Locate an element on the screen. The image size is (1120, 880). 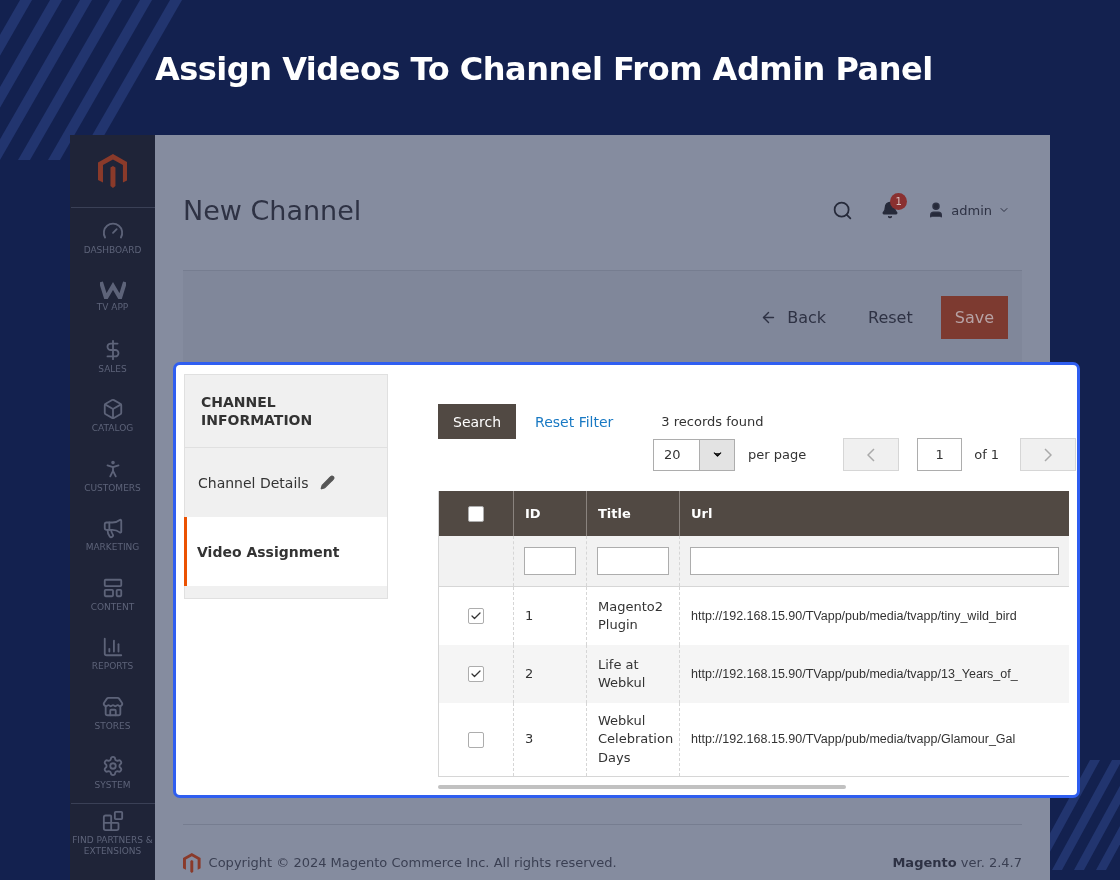
table-cell: 2 is located at coordinates (550, 674).